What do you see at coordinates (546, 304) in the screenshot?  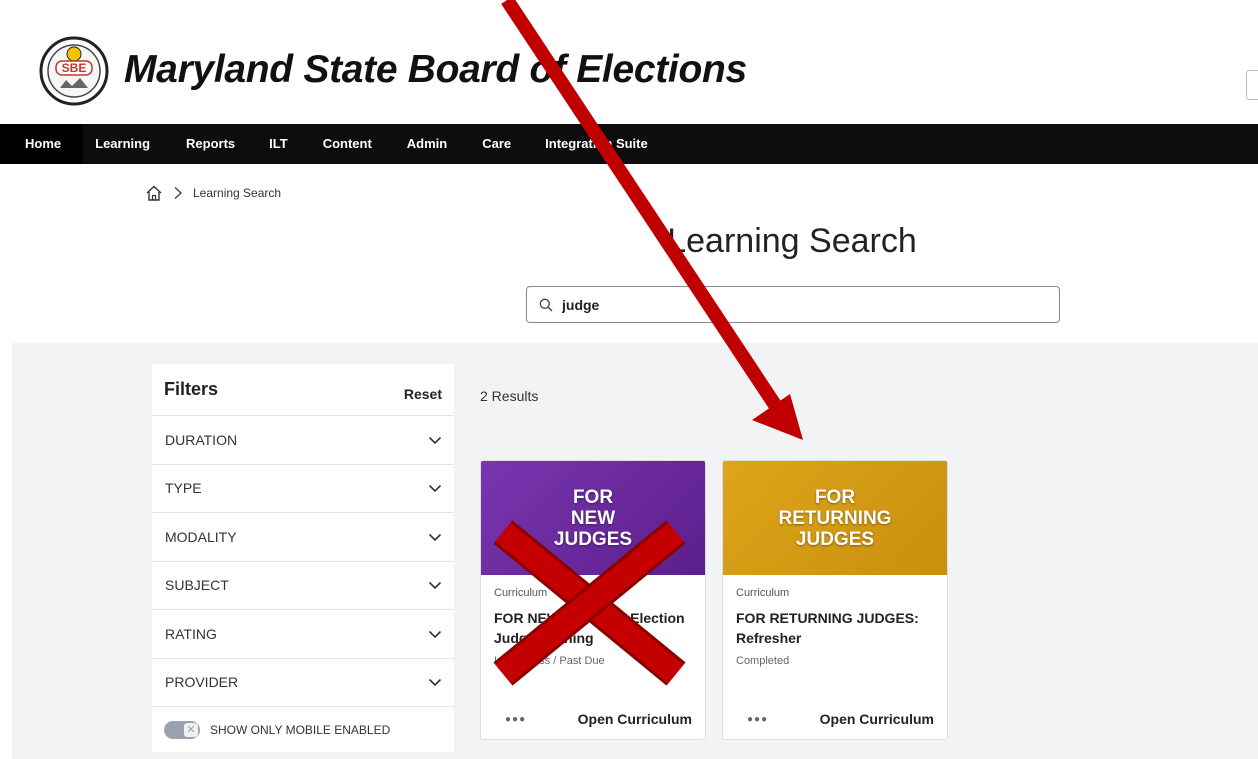 I see `search-icon` at bounding box center [546, 304].